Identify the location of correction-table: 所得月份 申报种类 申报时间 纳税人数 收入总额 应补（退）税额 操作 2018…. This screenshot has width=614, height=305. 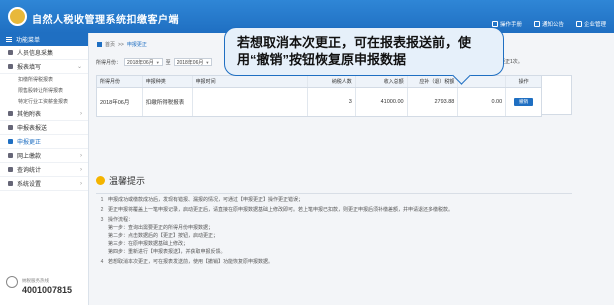
(319, 96).